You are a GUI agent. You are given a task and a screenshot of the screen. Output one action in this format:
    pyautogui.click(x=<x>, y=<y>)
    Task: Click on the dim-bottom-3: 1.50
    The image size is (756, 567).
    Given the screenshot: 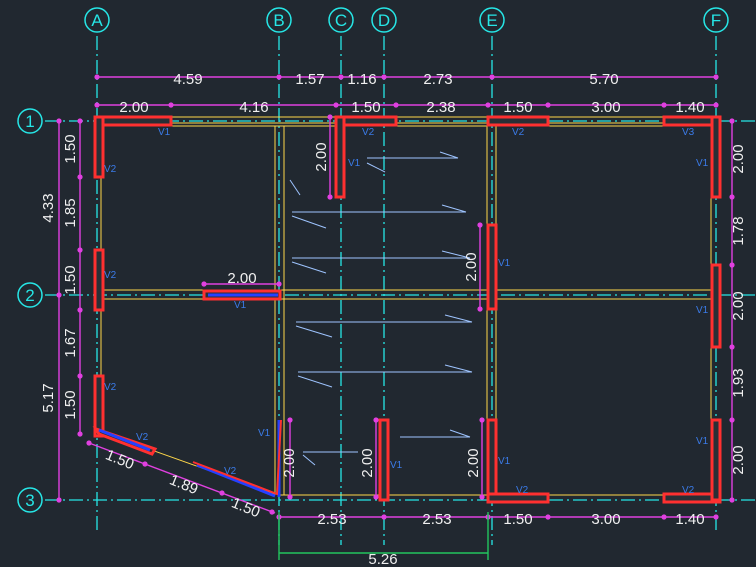 What is the action you would take?
    pyautogui.click(x=517, y=519)
    